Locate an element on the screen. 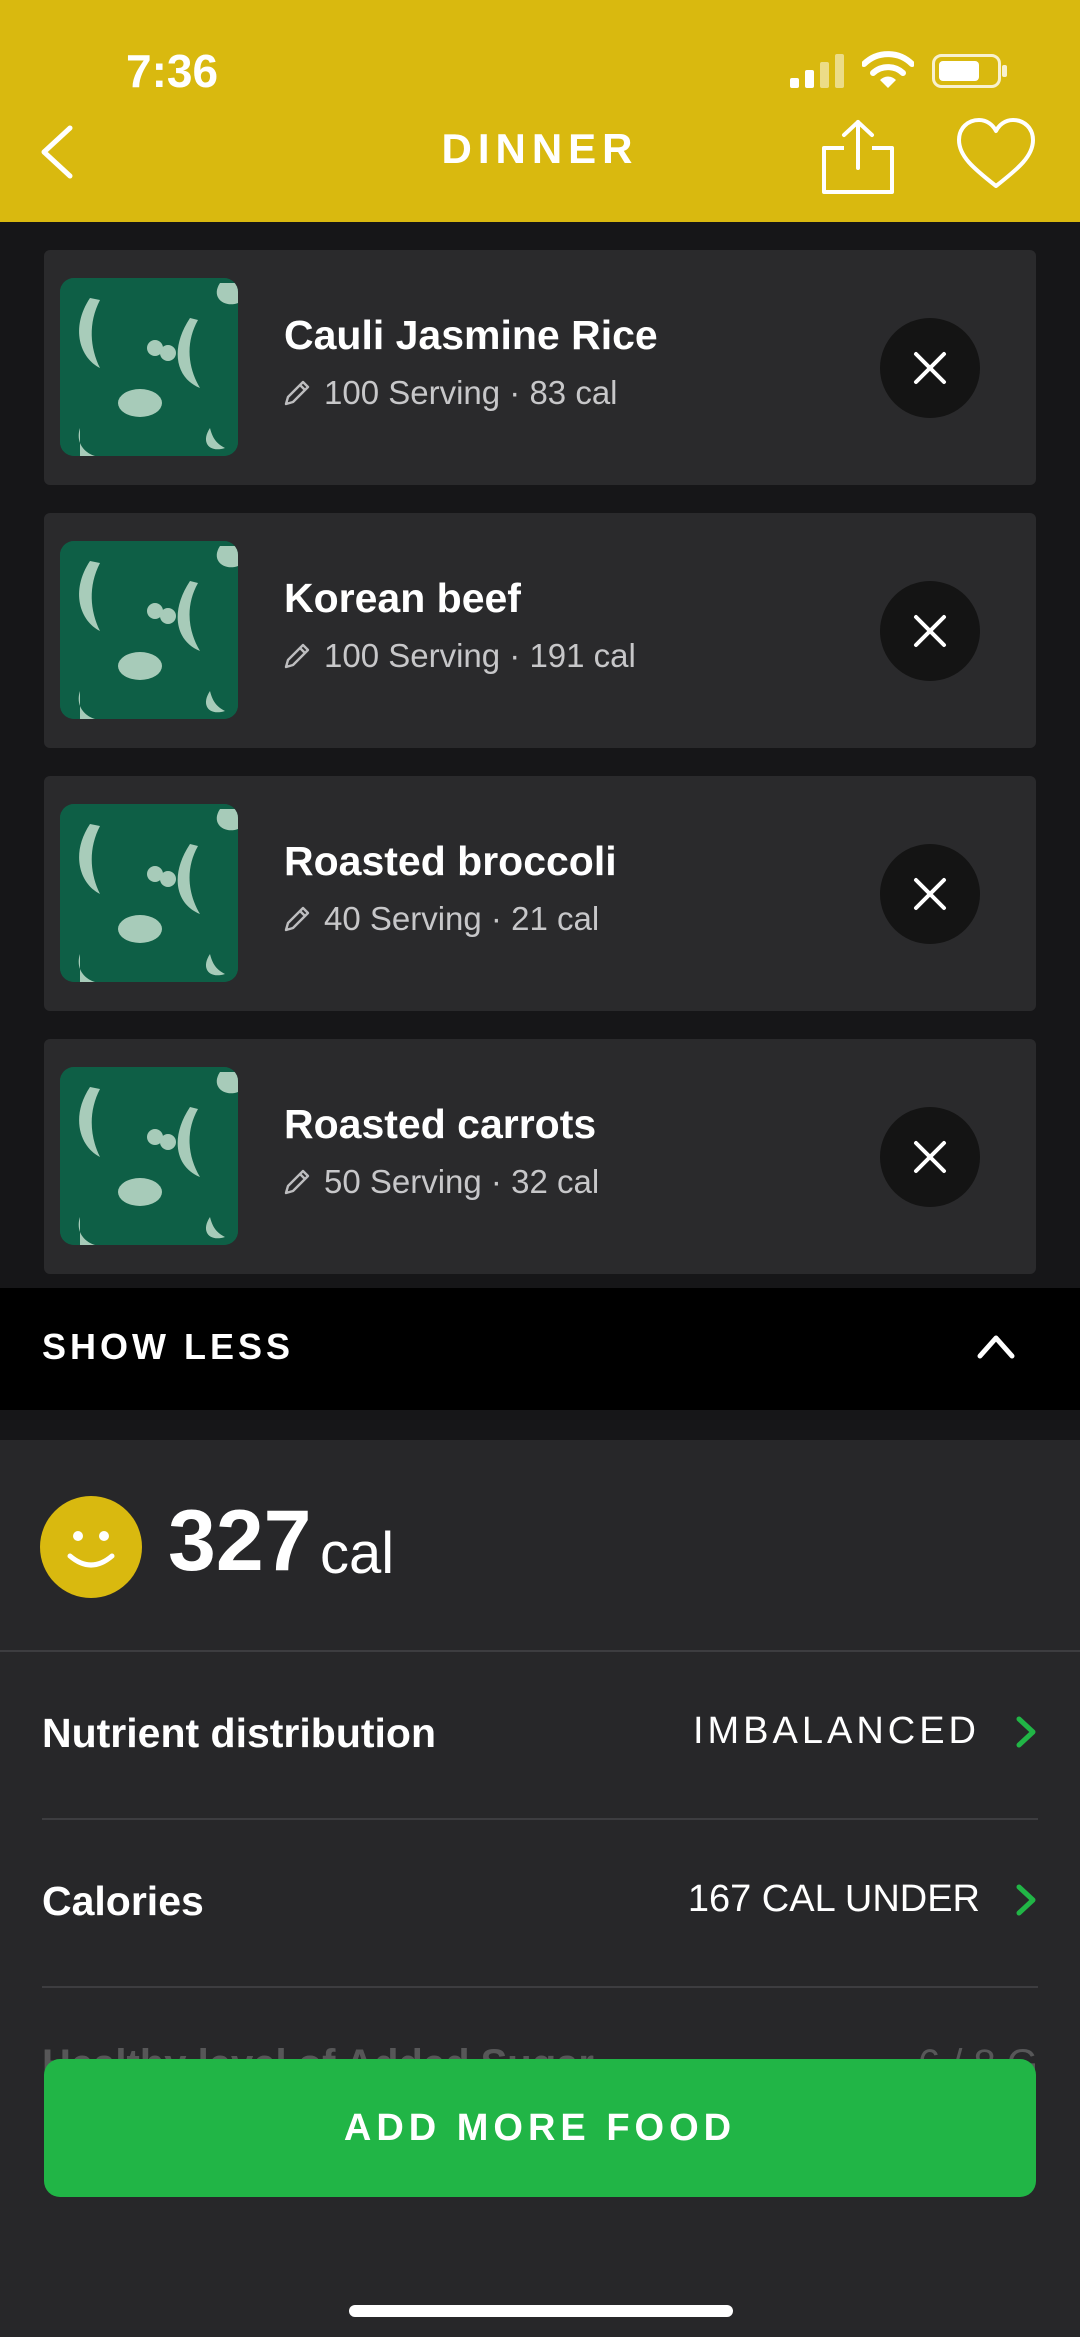 This screenshot has height=2337, width=1080. food-serving-text: 100 Serving · 83 cal is located at coordinates (471, 392).